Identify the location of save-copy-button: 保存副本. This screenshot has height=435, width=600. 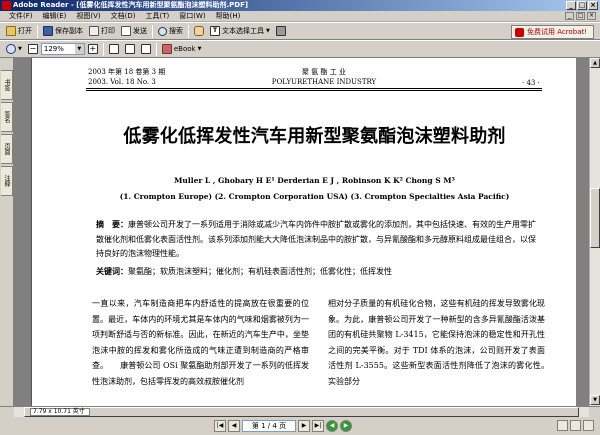
(63, 31).